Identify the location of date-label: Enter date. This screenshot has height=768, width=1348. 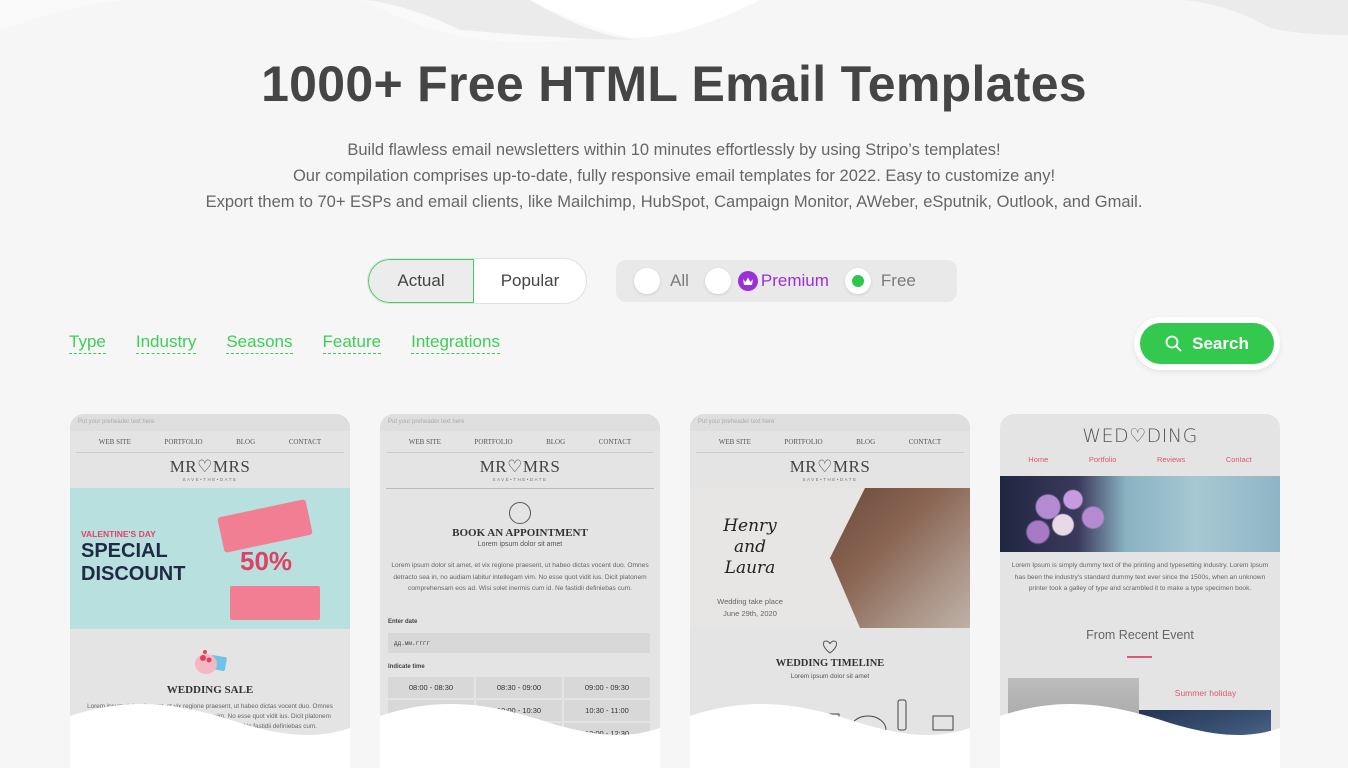
(403, 622).